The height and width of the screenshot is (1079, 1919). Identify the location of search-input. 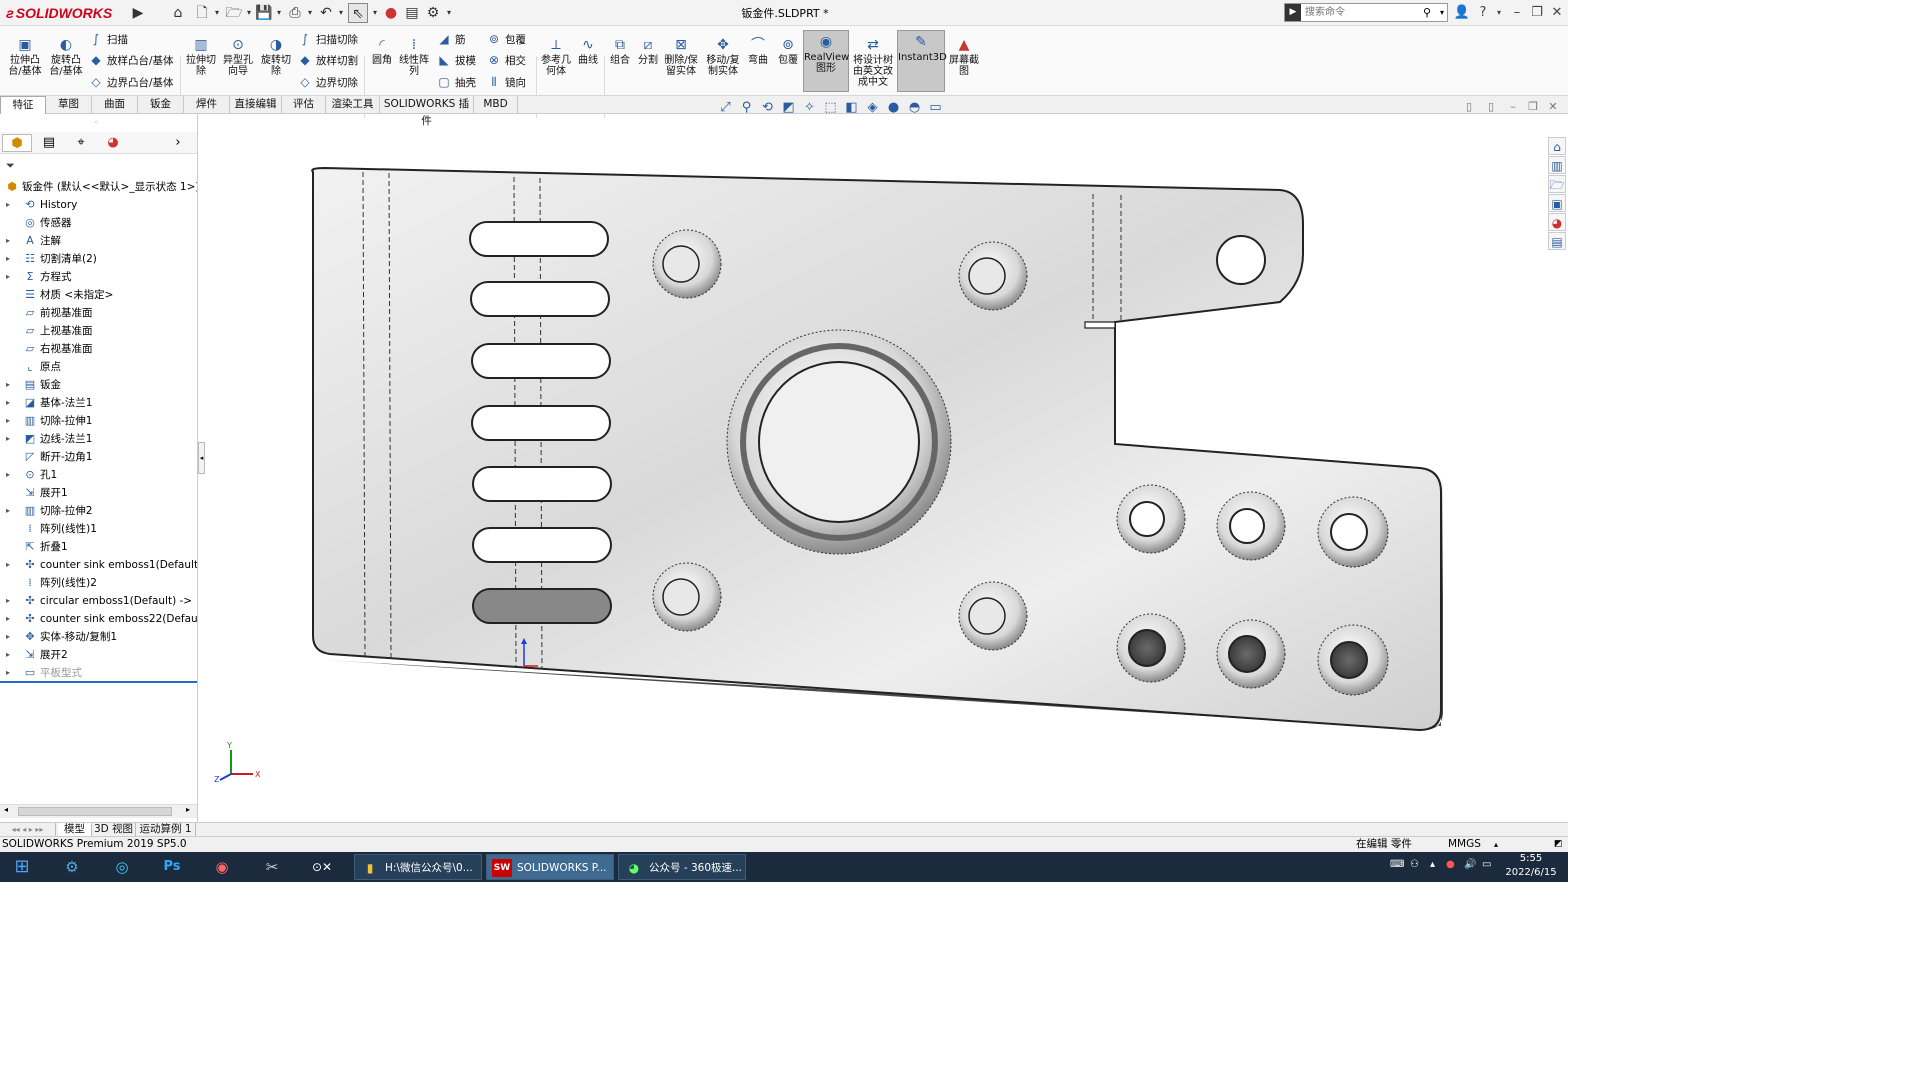
(1360, 12).